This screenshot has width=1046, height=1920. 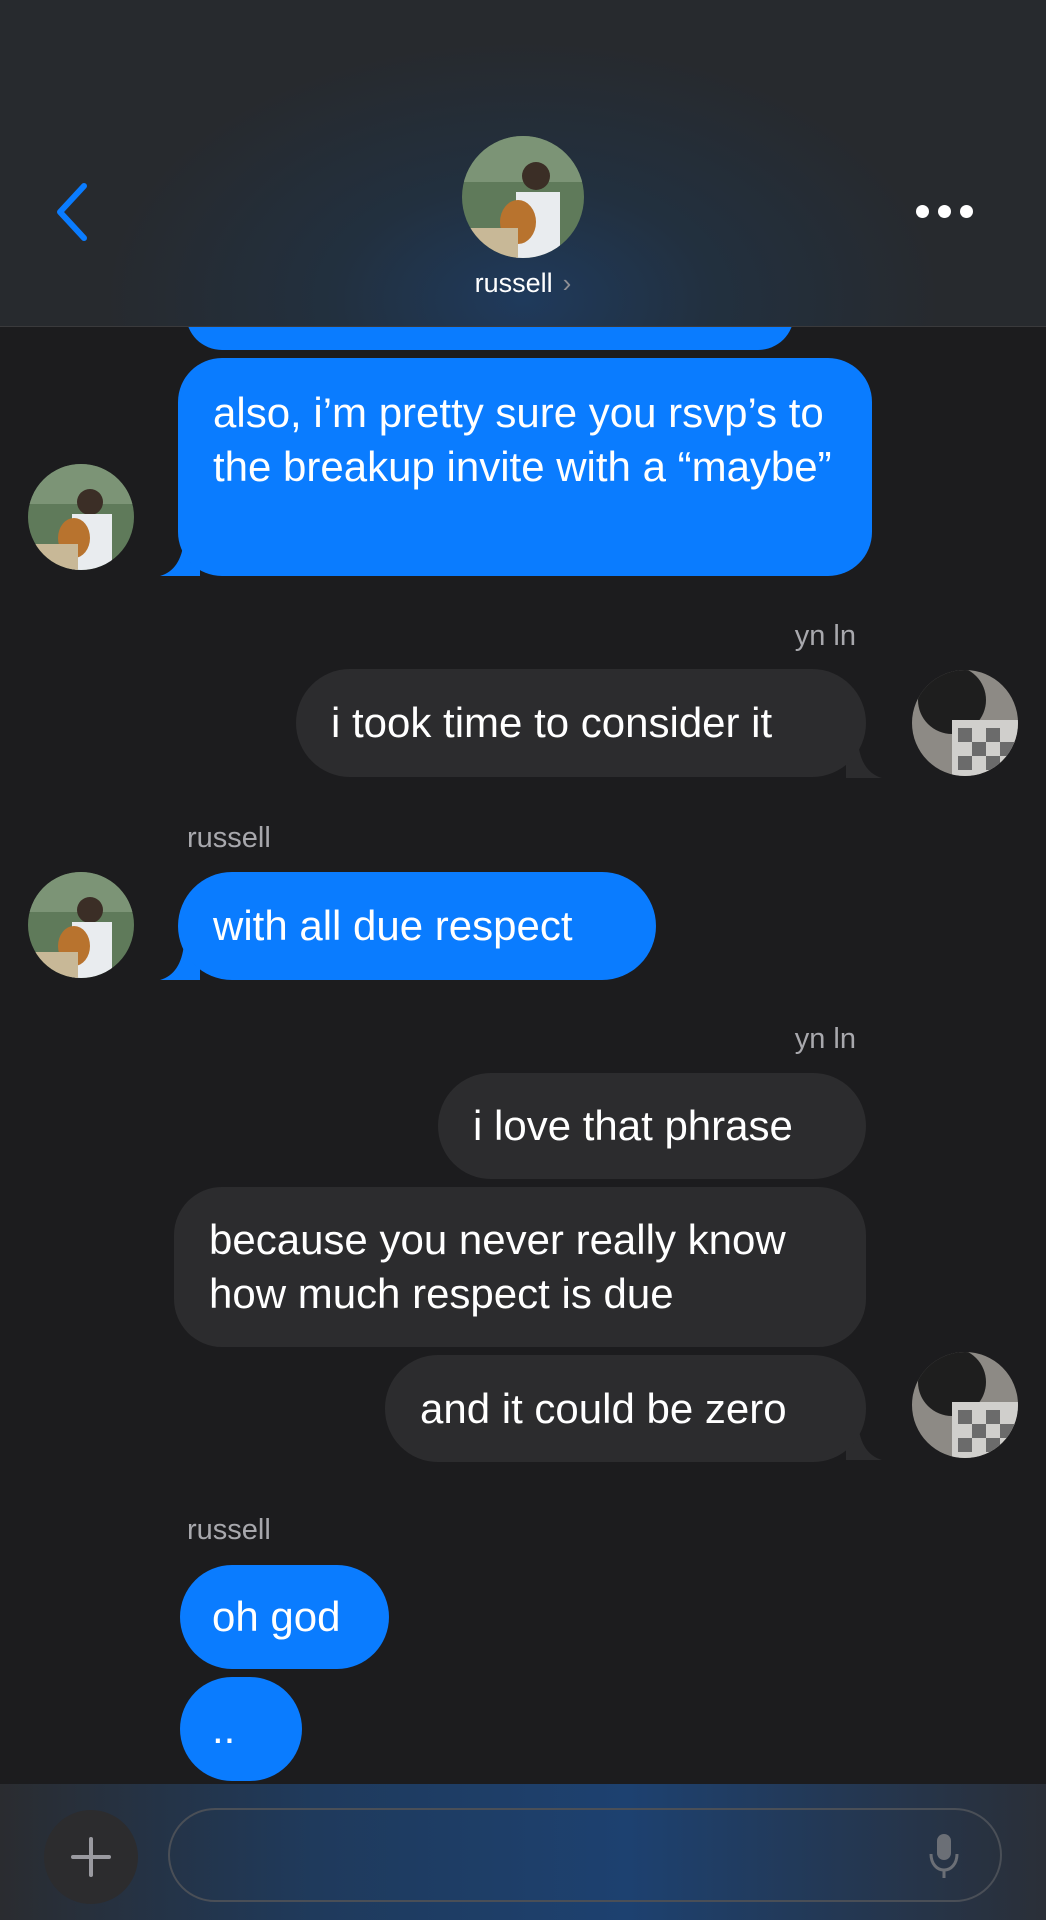 I want to click on message-bubble: i love that phrase, so click(x=652, y=1126).